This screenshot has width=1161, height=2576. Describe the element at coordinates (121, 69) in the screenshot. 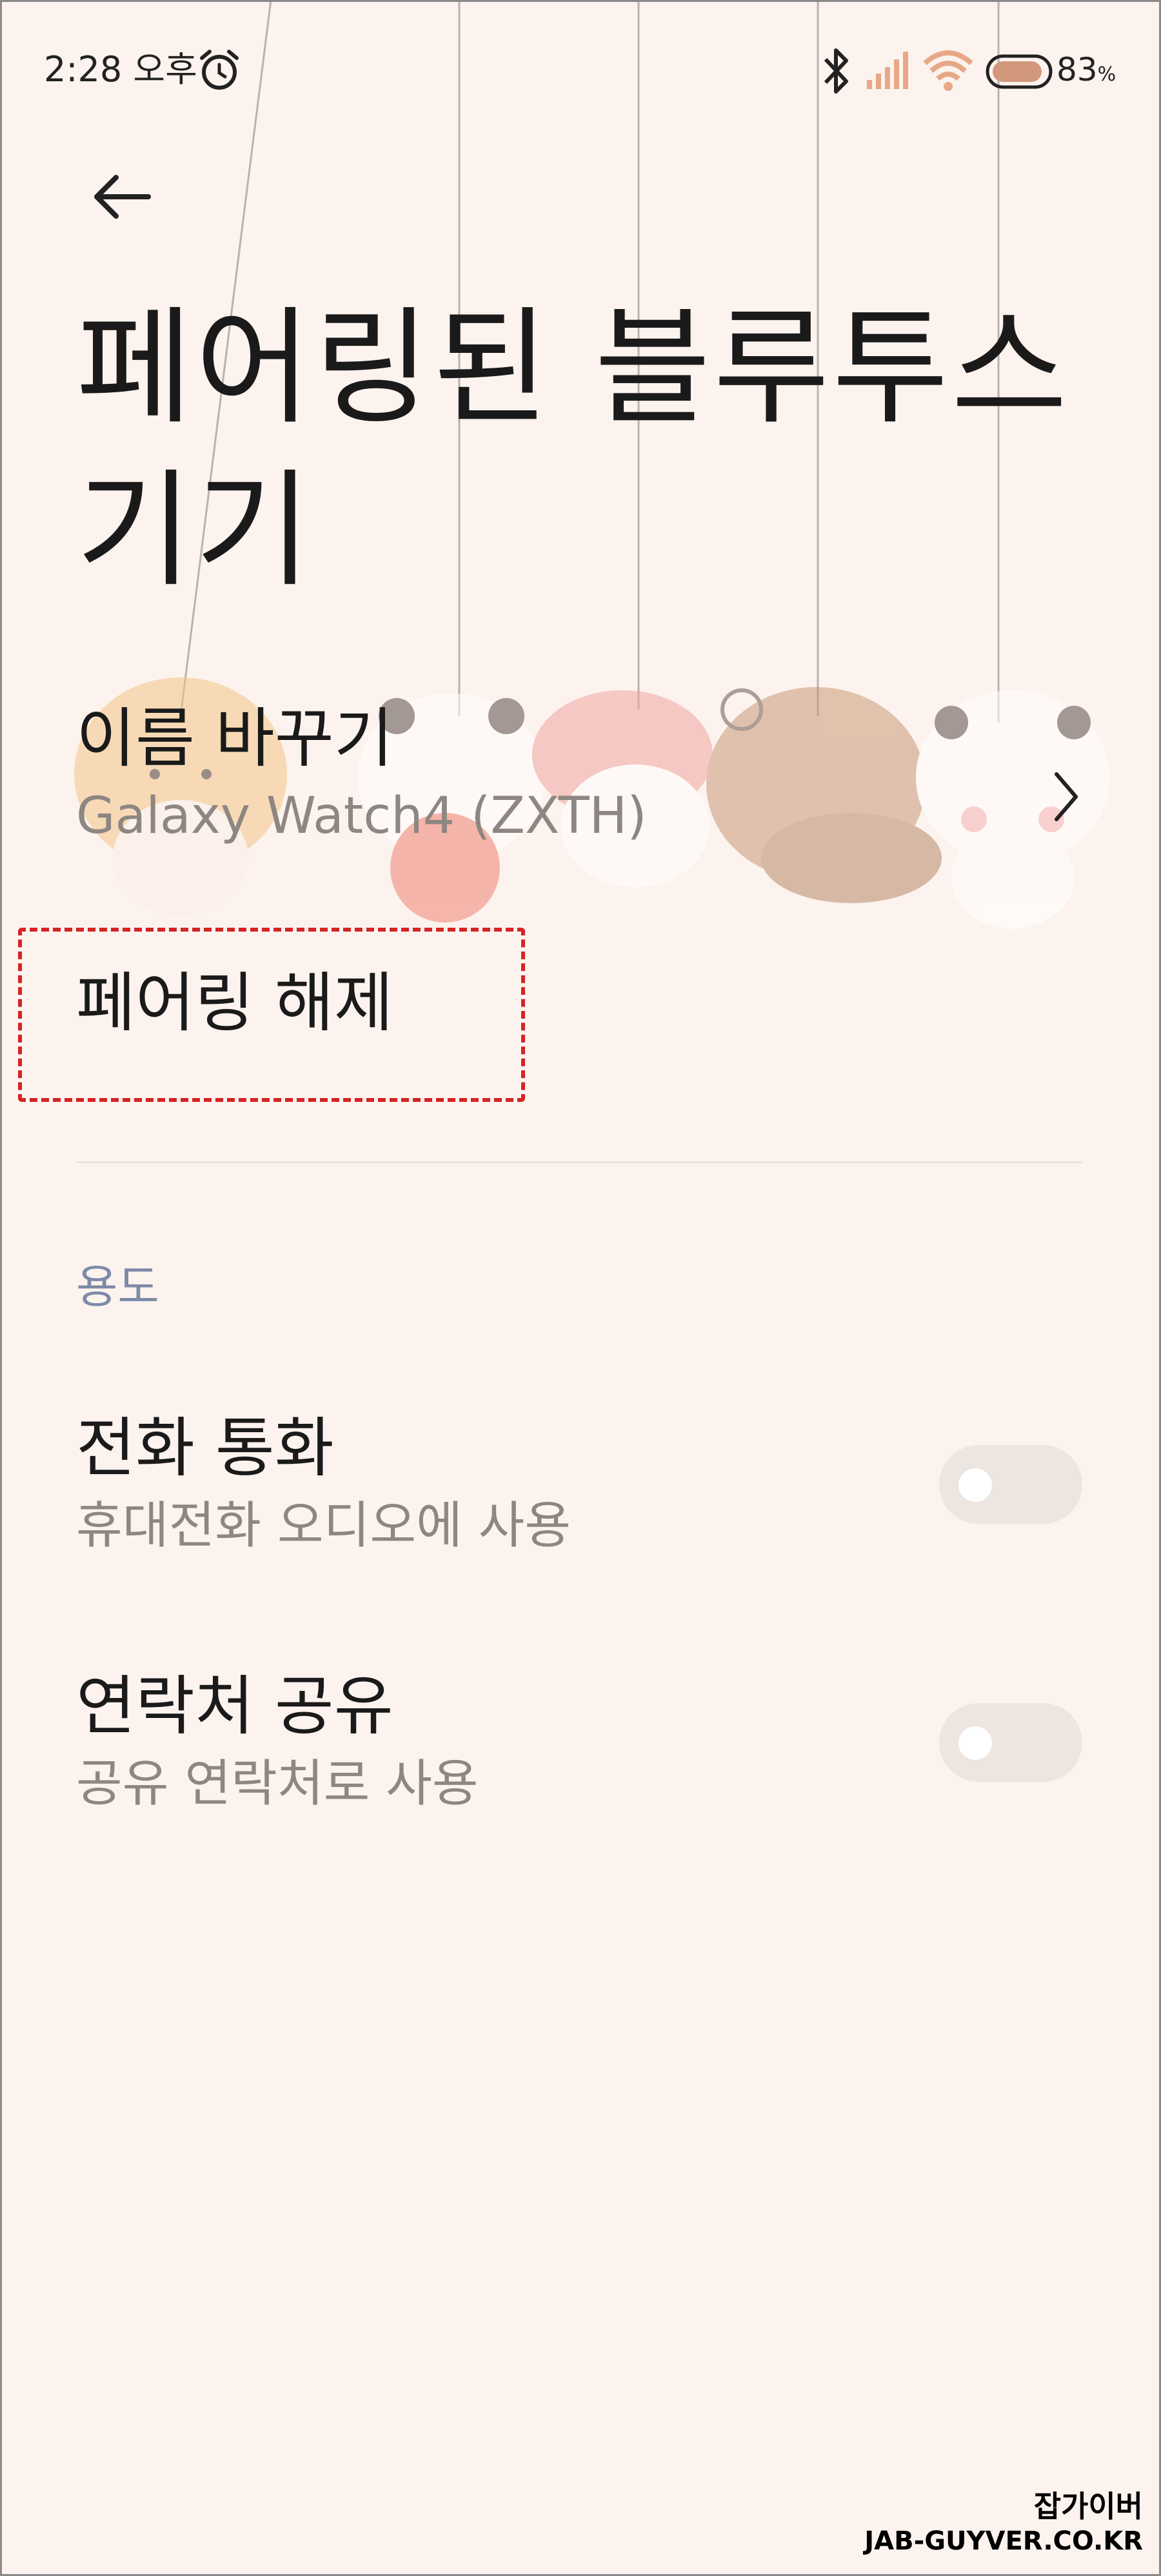

I see `status-time: 2:28 오후` at that location.